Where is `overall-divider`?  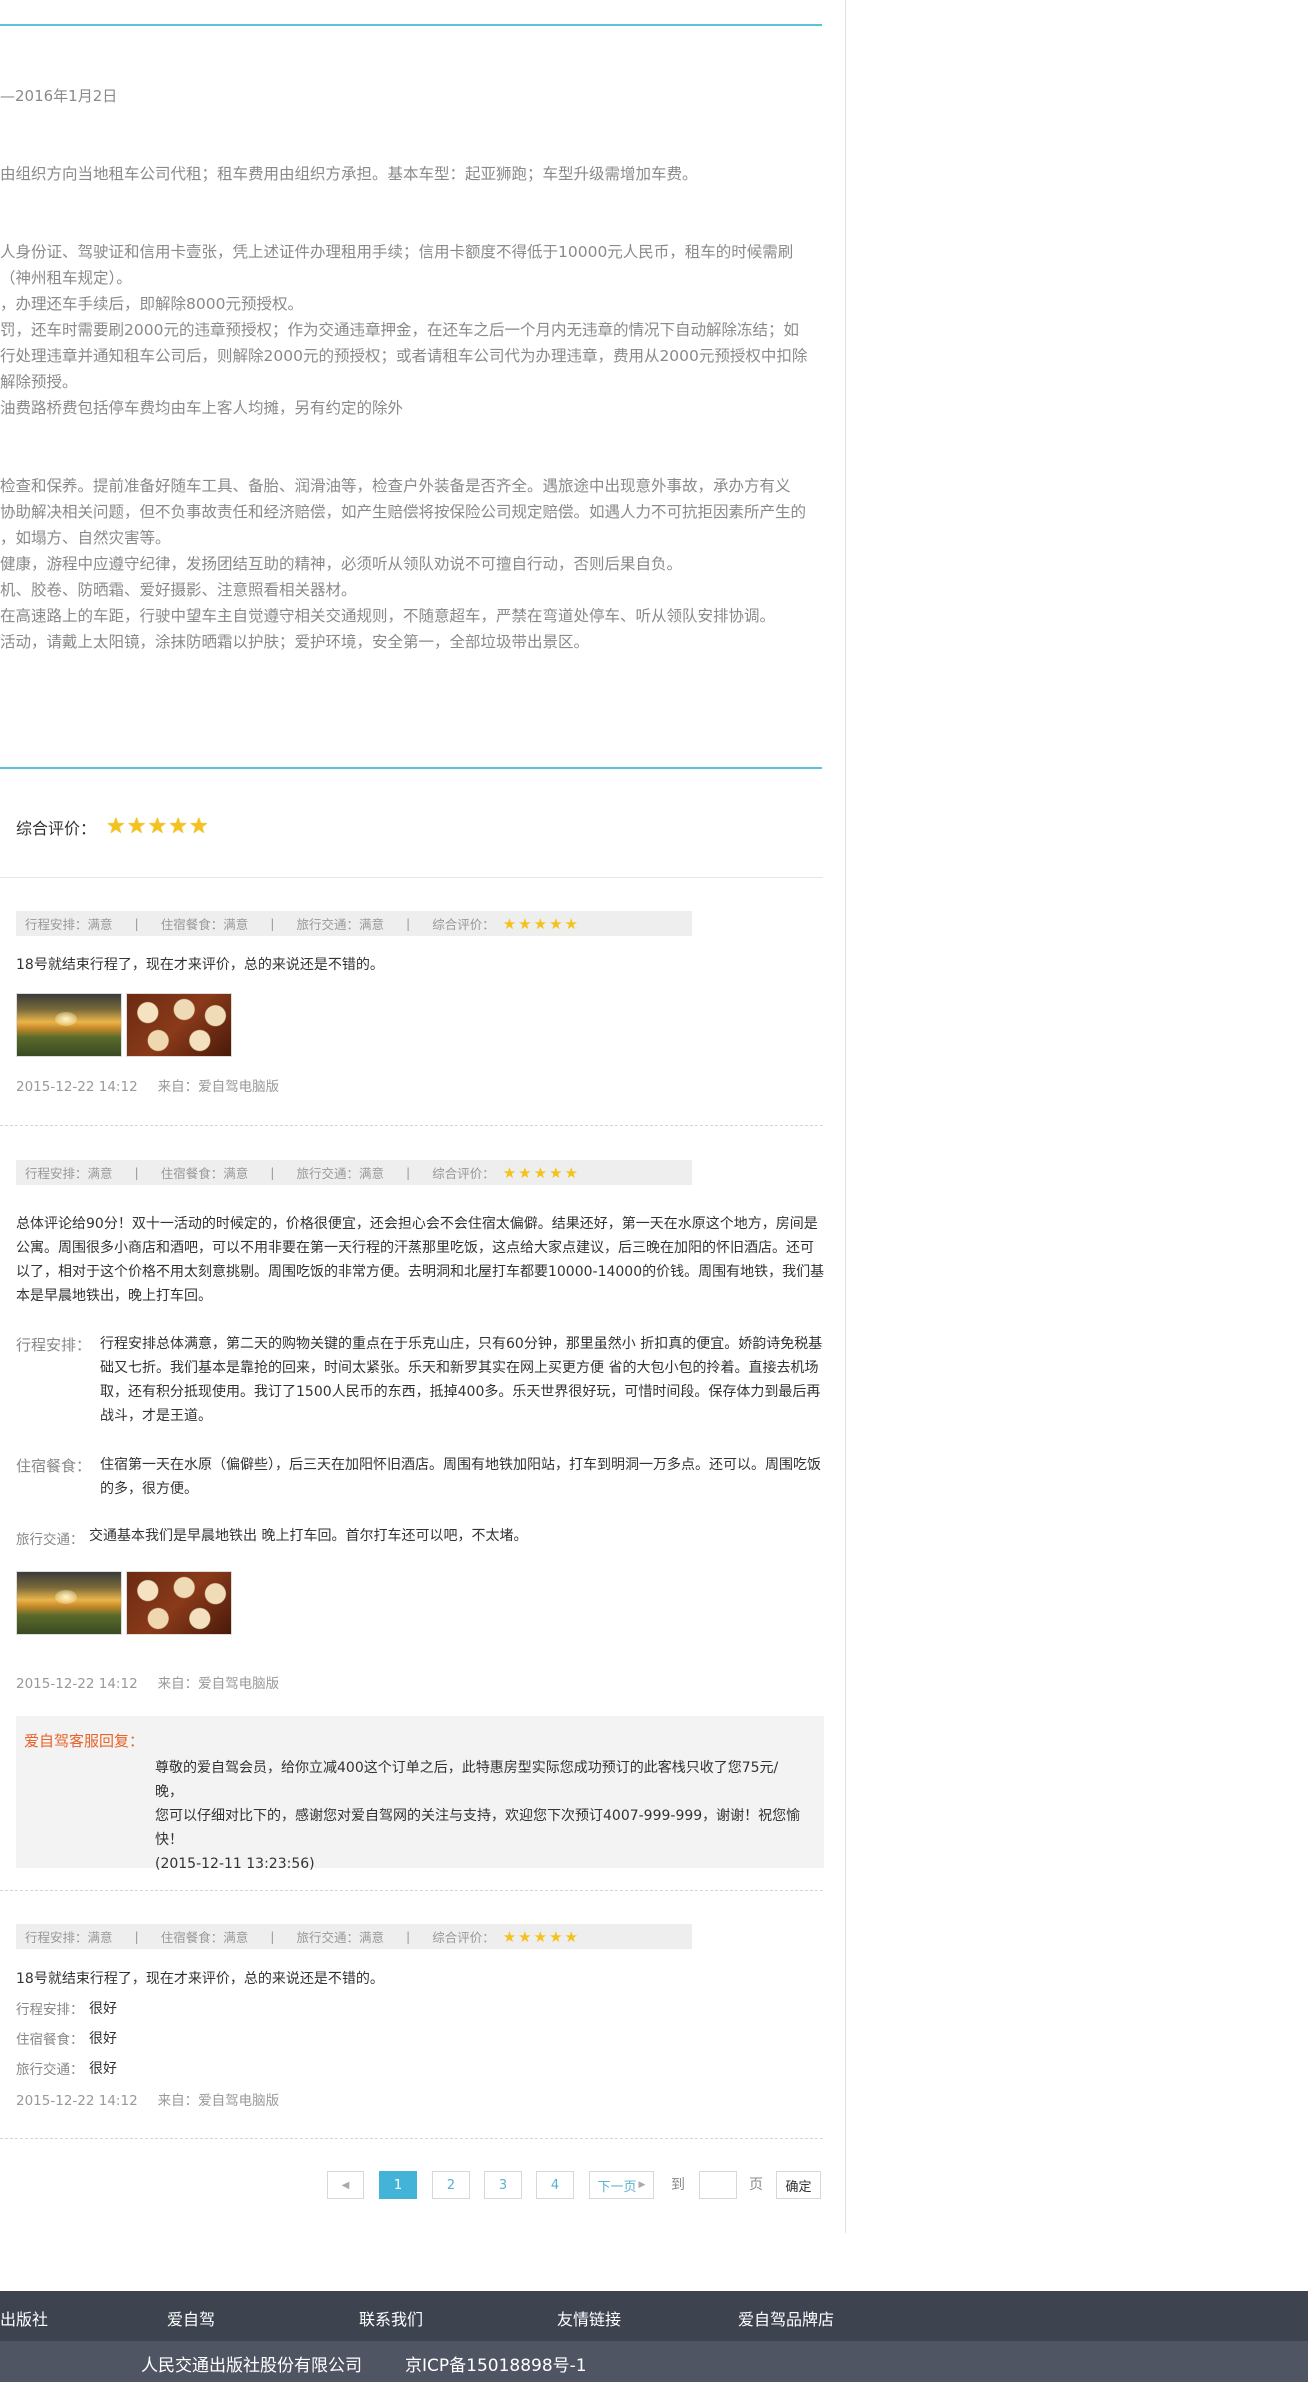
overall-divider is located at coordinates (411, 877).